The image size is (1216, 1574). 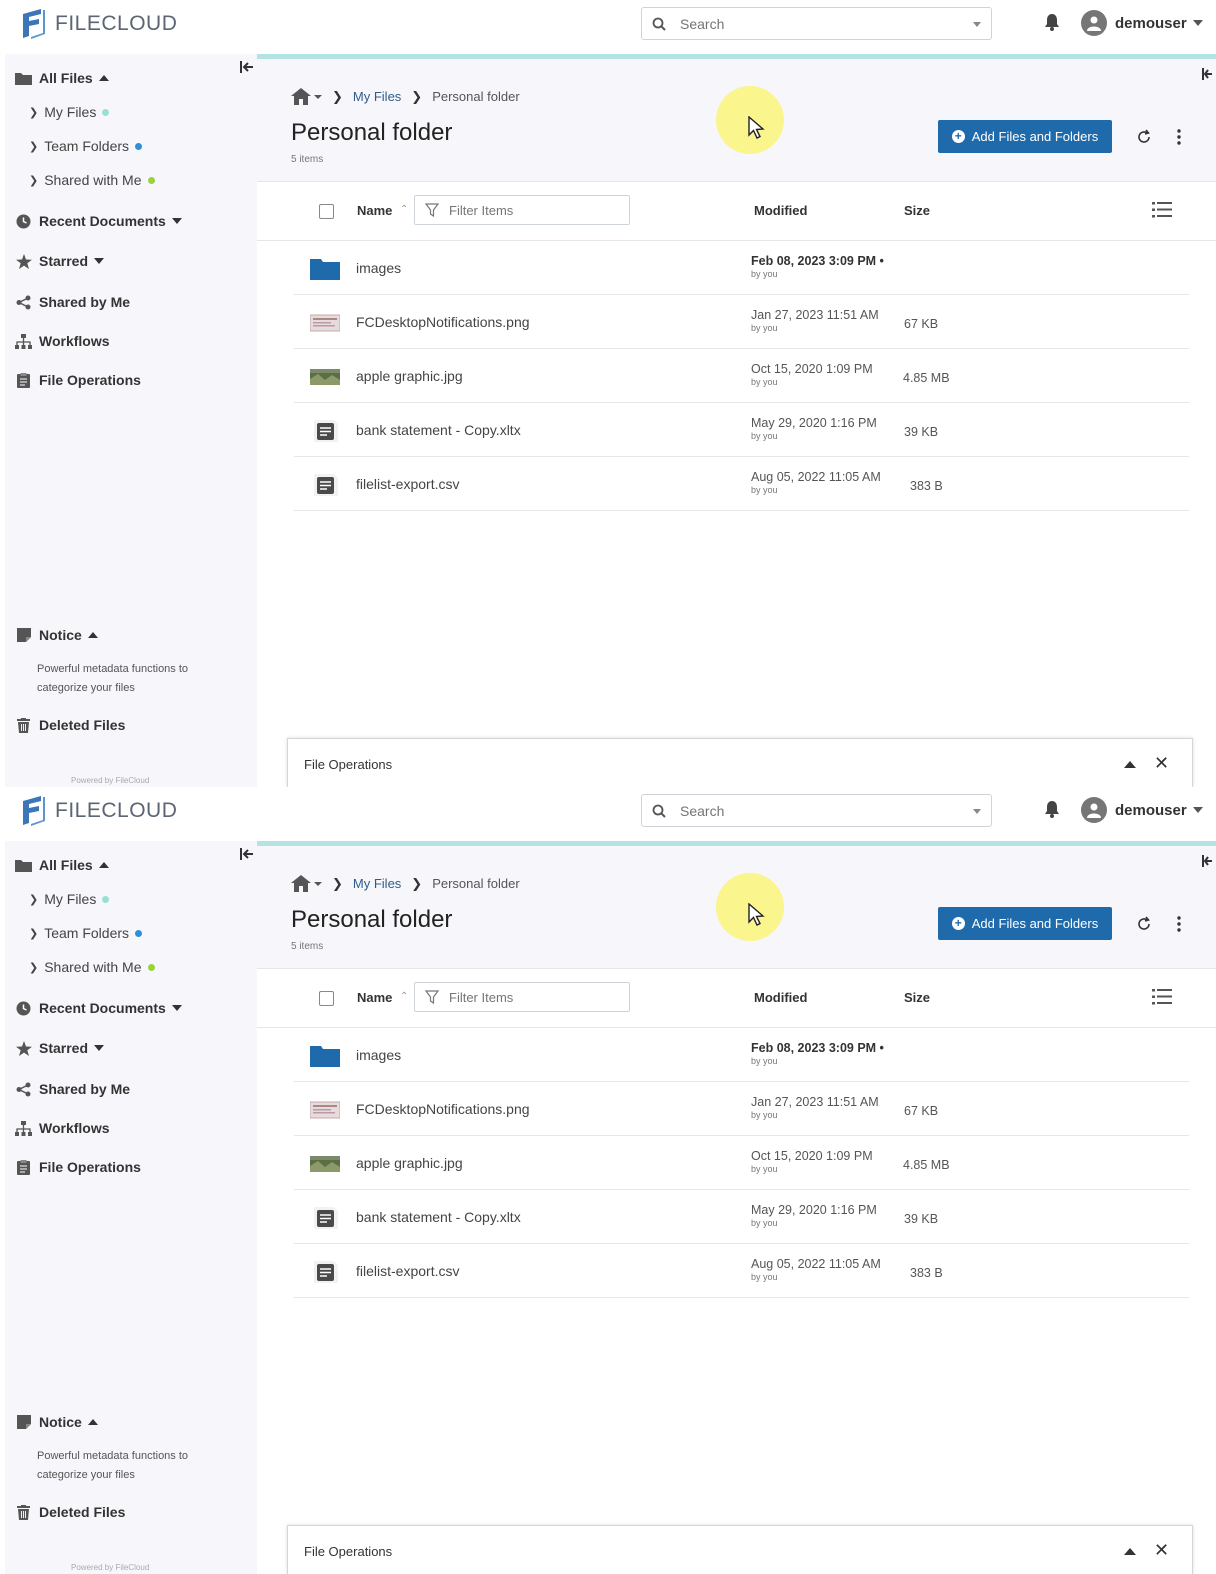 I want to click on file-operations-panel: File Operations ✕, so click(x=740, y=762).